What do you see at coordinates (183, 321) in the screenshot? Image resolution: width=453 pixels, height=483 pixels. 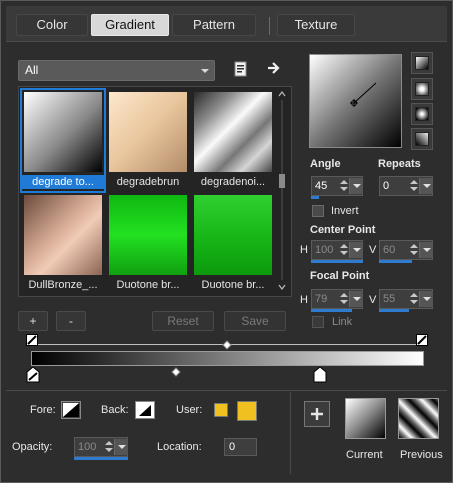 I see `reset-button: Reset` at bounding box center [183, 321].